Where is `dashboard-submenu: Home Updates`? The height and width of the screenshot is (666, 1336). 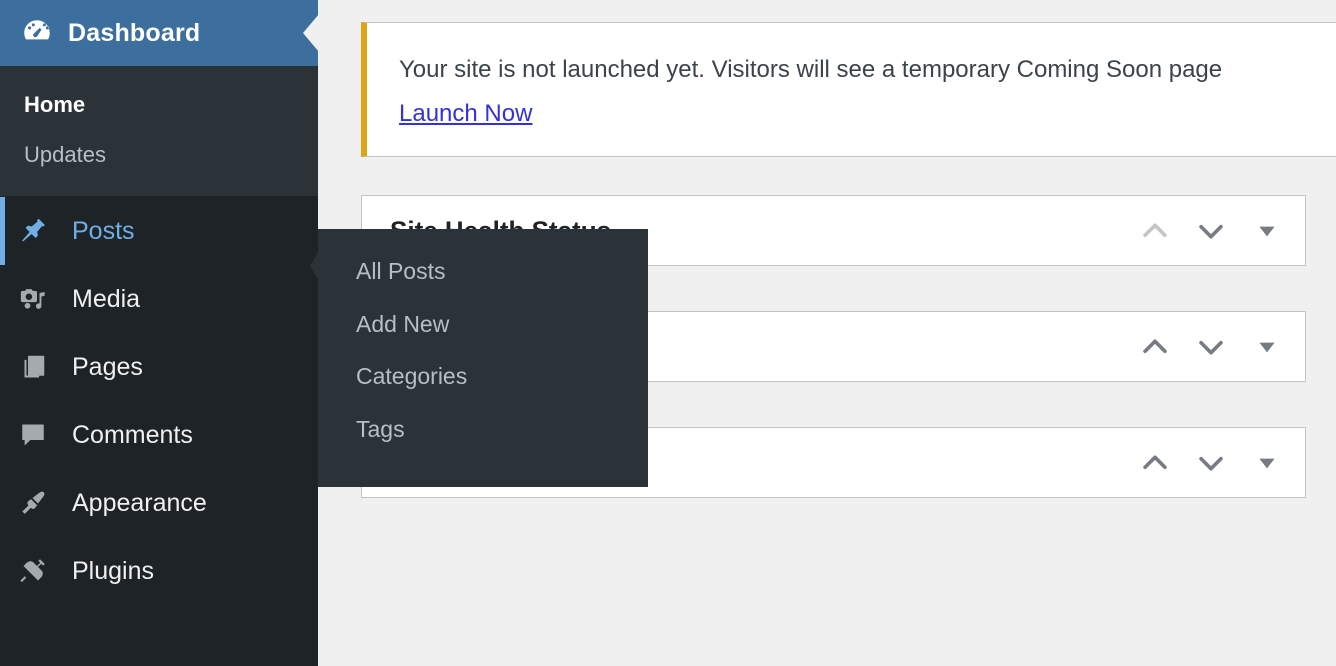 dashboard-submenu: Home Updates is located at coordinates (159, 131).